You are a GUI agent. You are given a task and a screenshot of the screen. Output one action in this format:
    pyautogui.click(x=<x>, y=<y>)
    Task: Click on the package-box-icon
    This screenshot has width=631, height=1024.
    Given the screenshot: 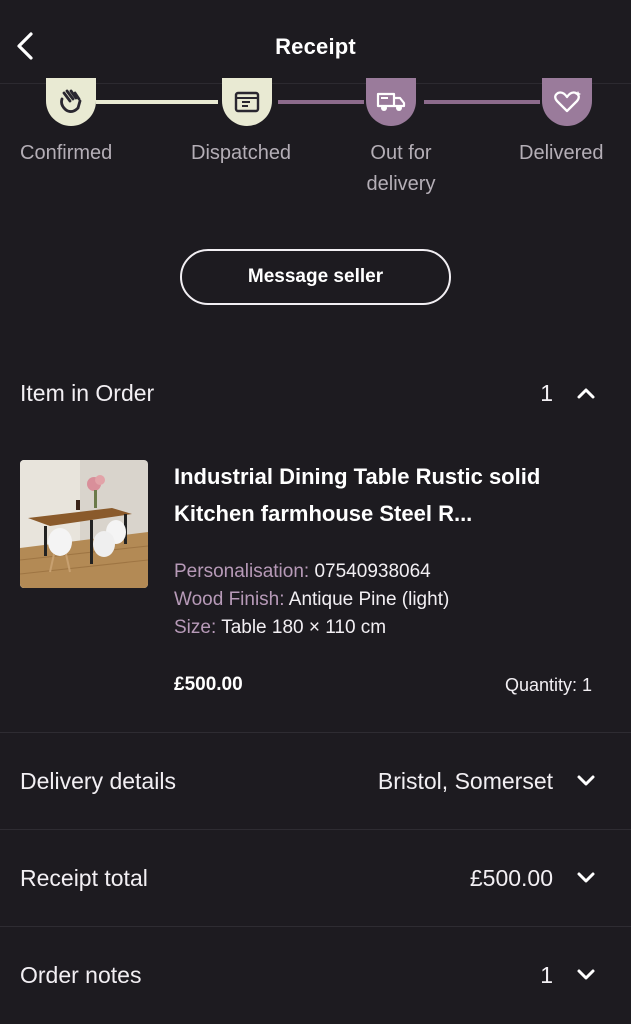 What is the action you would take?
    pyautogui.click(x=247, y=102)
    